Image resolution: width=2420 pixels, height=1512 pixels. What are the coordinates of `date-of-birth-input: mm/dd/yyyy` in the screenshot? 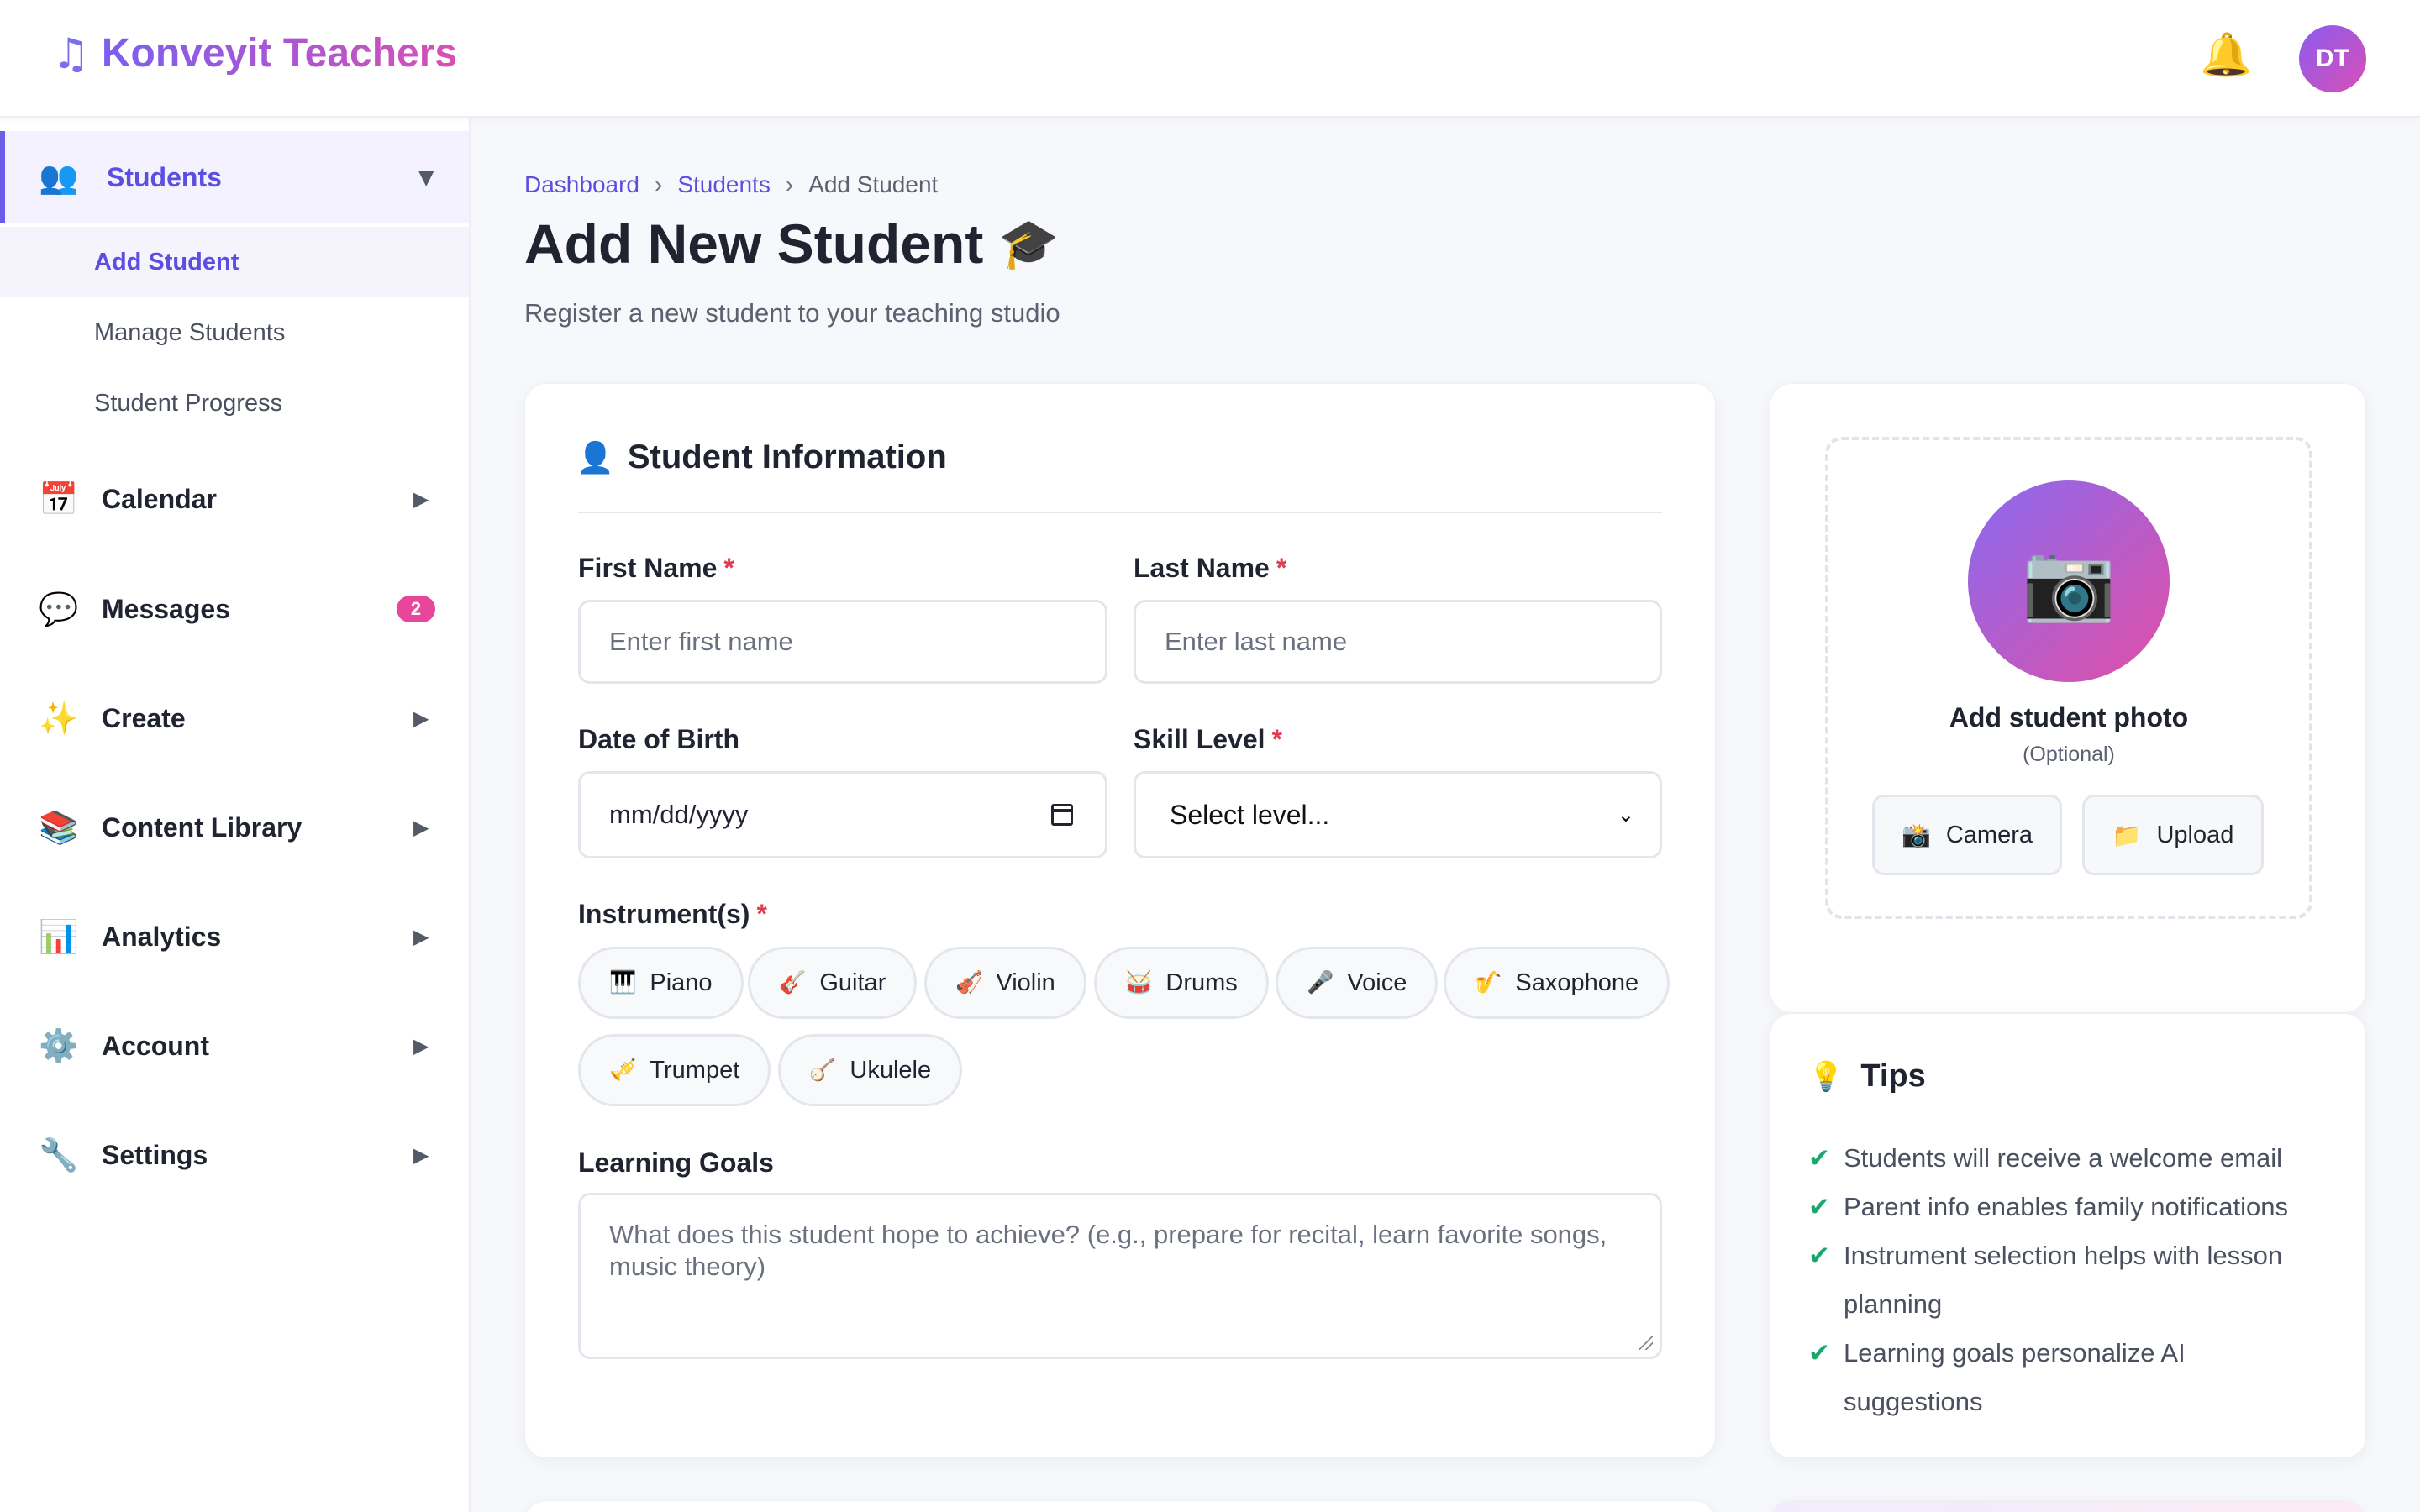 It's located at (842, 814).